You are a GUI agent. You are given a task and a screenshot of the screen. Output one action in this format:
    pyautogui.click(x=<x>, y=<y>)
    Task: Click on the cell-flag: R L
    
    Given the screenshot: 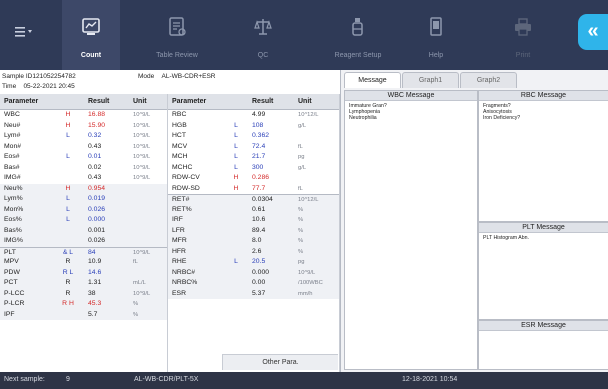 What is the action you would take?
    pyautogui.click(x=68, y=272)
    